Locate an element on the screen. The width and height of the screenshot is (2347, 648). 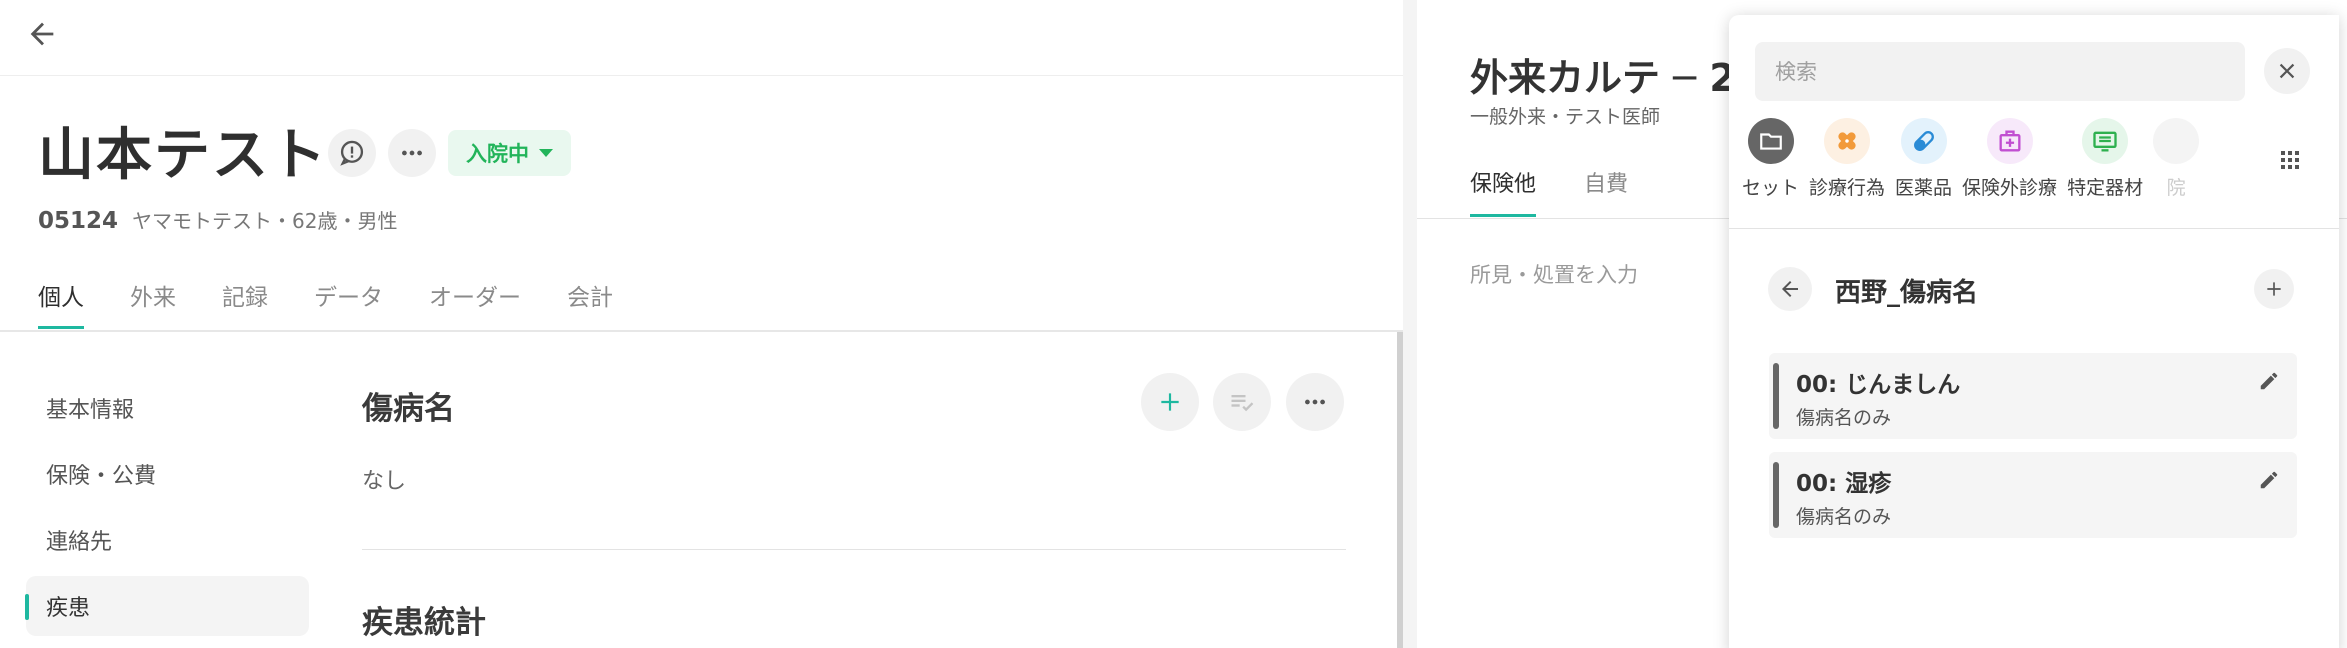
set-item: 00: 湿疹 傷病名のみ is located at coordinates (2033, 495).